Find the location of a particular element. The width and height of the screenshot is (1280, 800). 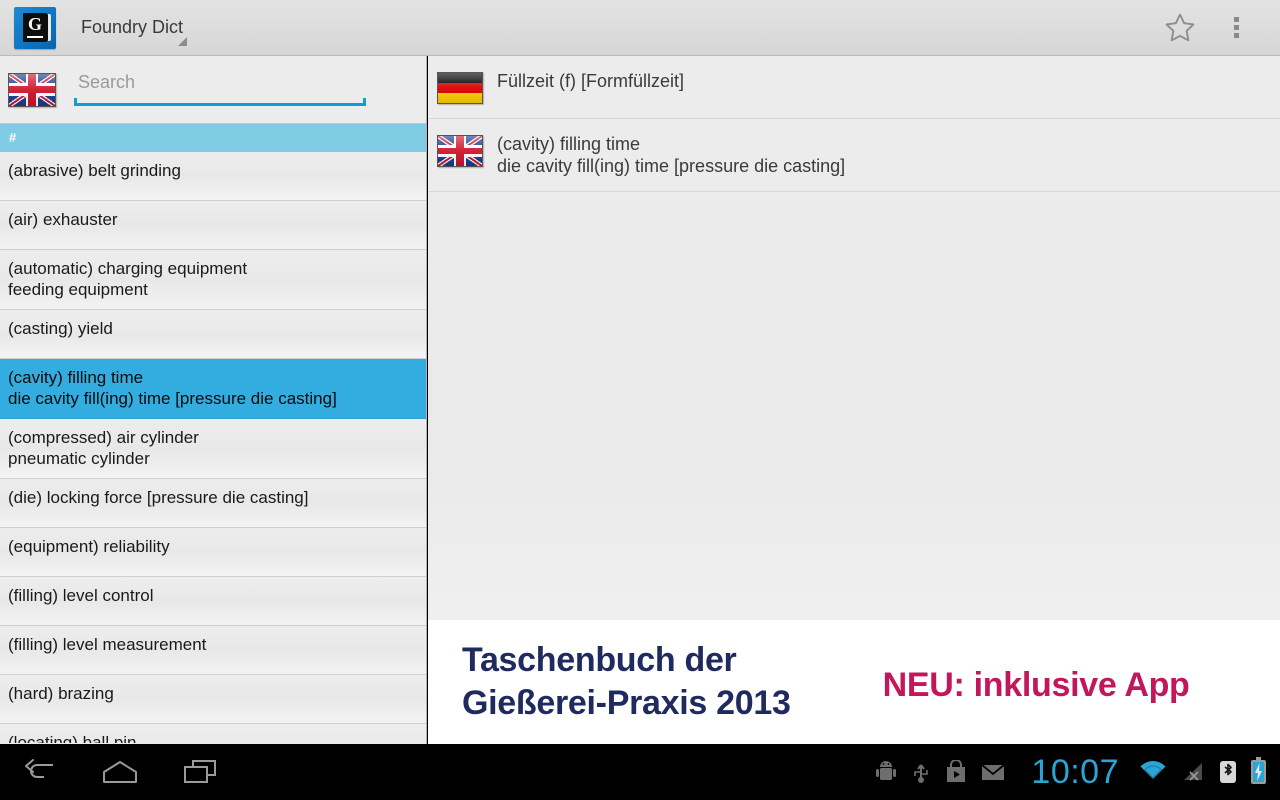

detail-term: Füllzeit (f) [Formfüllzeit] is located at coordinates (591, 81).